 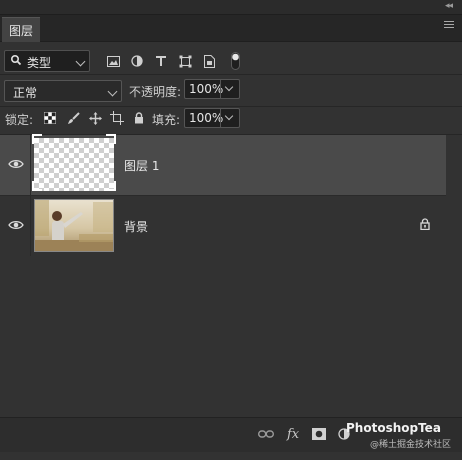 I want to click on fill-dropdown, so click(x=229, y=118).